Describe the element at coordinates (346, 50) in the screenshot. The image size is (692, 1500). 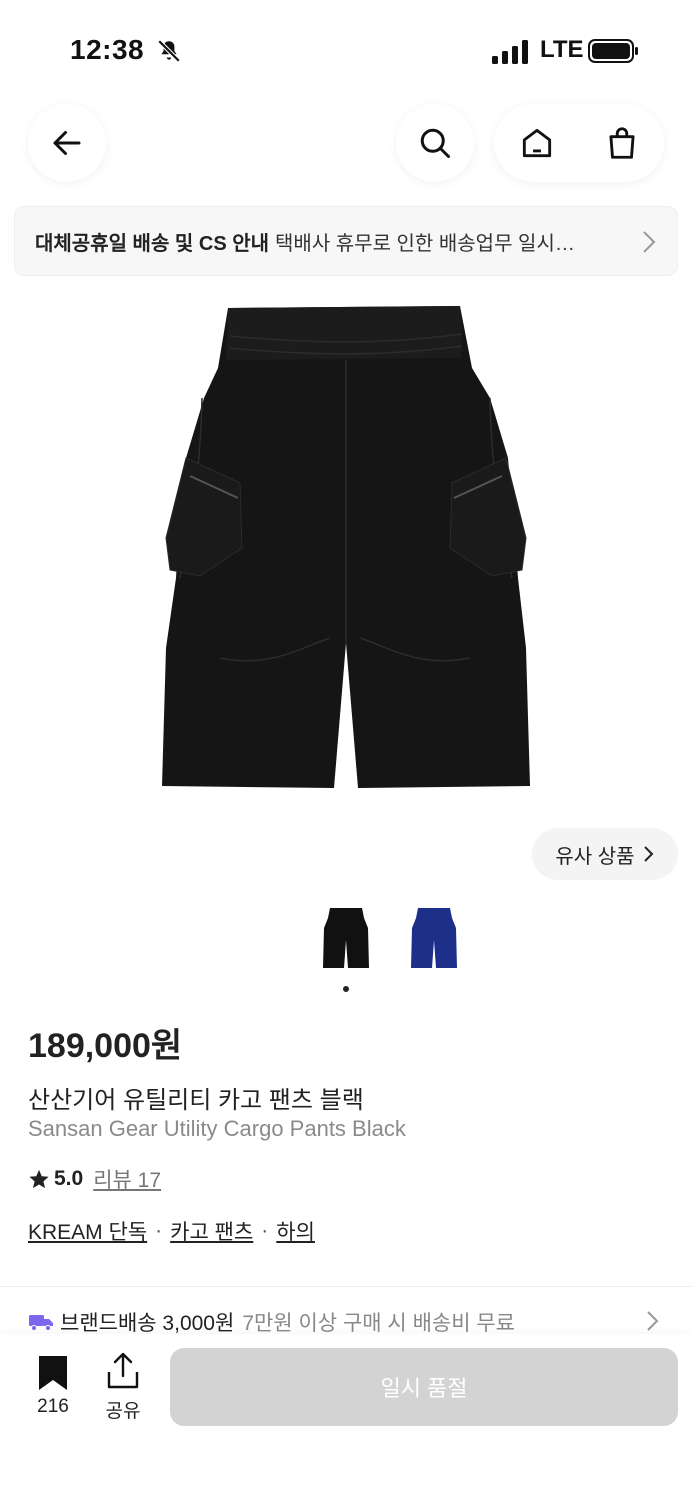
I see `status-bar: 12:38 LTE` at that location.